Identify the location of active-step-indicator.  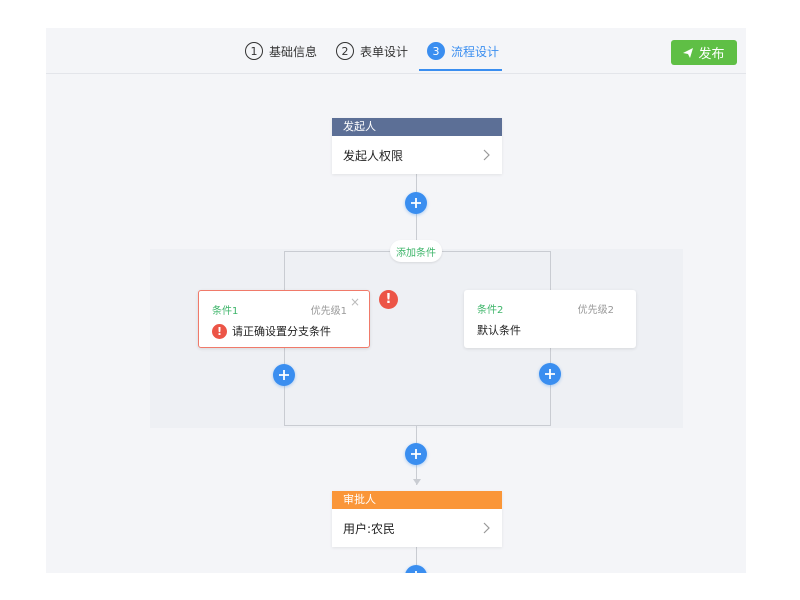
(460, 70).